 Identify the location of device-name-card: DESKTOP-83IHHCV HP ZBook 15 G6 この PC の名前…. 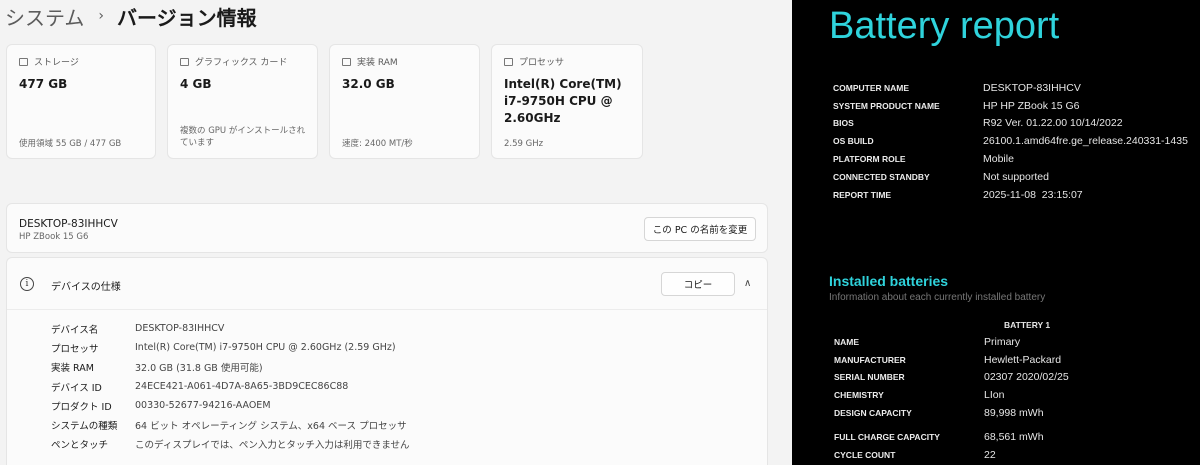
(387, 228).